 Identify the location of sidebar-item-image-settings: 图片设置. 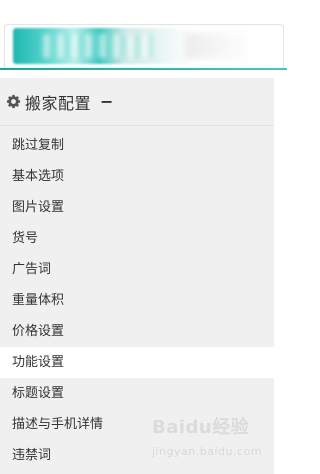
(137, 207).